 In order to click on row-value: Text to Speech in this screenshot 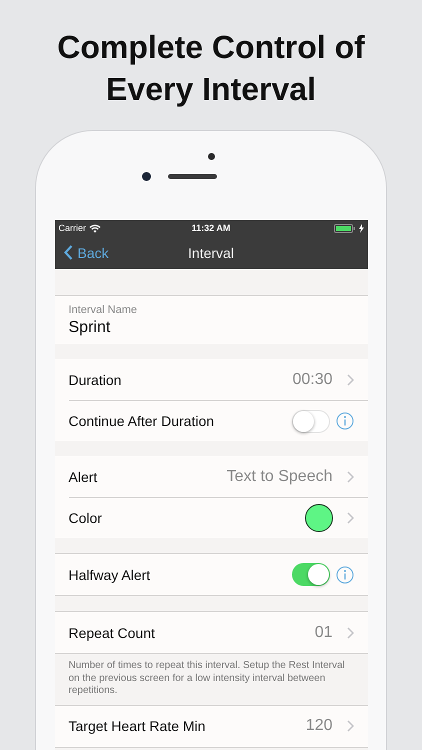, I will do `click(279, 477)`.